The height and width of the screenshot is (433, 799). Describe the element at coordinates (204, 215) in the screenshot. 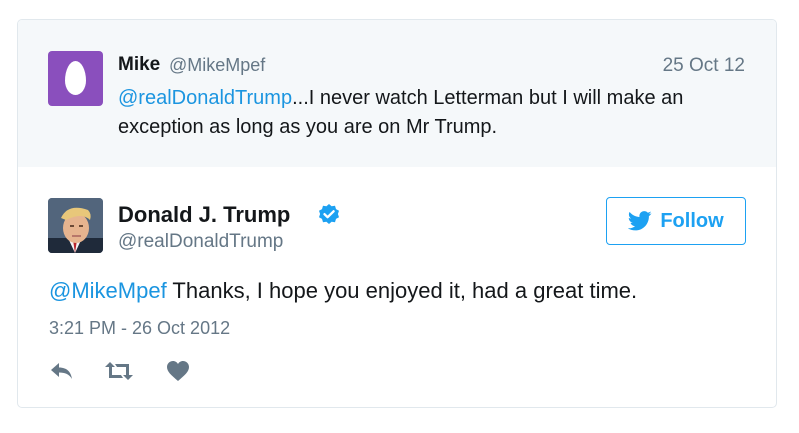

I see `author-name: Donald J. Trump` at that location.